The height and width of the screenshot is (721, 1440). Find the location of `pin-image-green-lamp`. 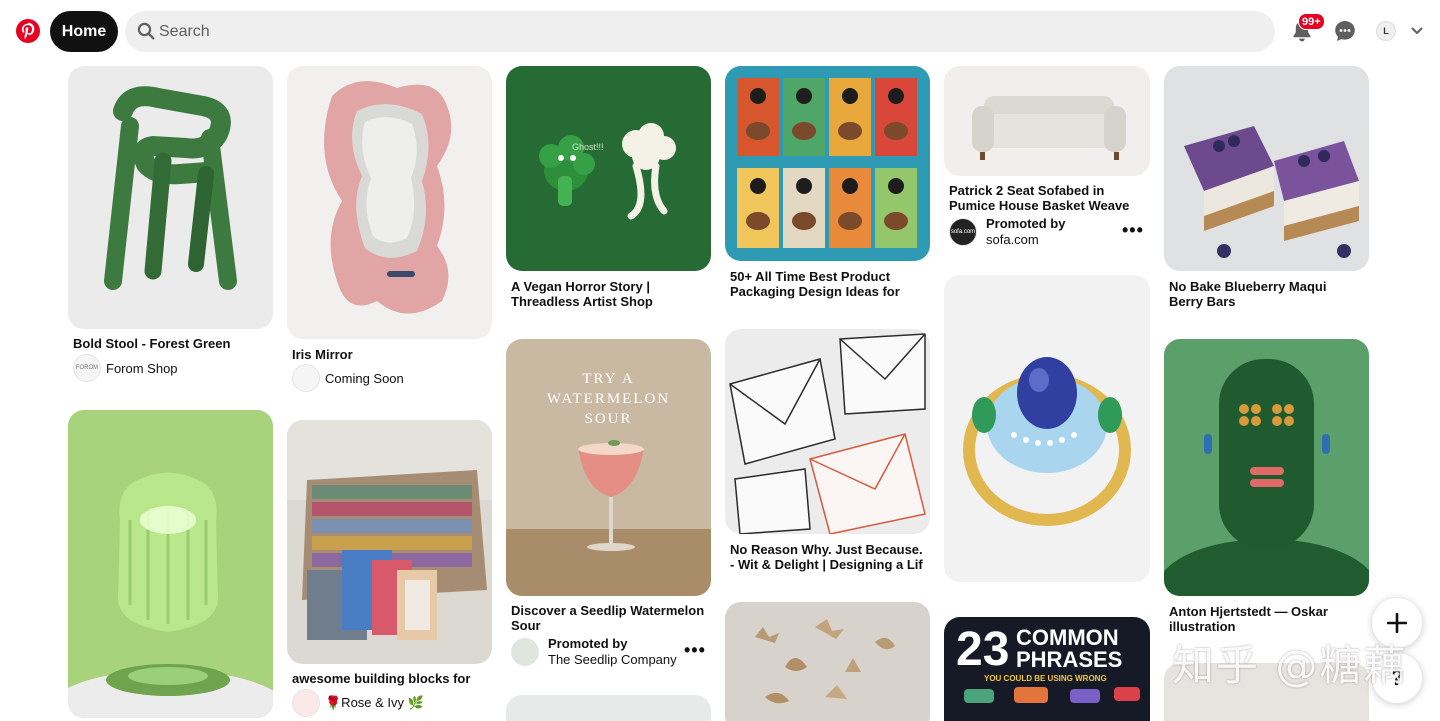

pin-image-green-lamp is located at coordinates (170, 564).